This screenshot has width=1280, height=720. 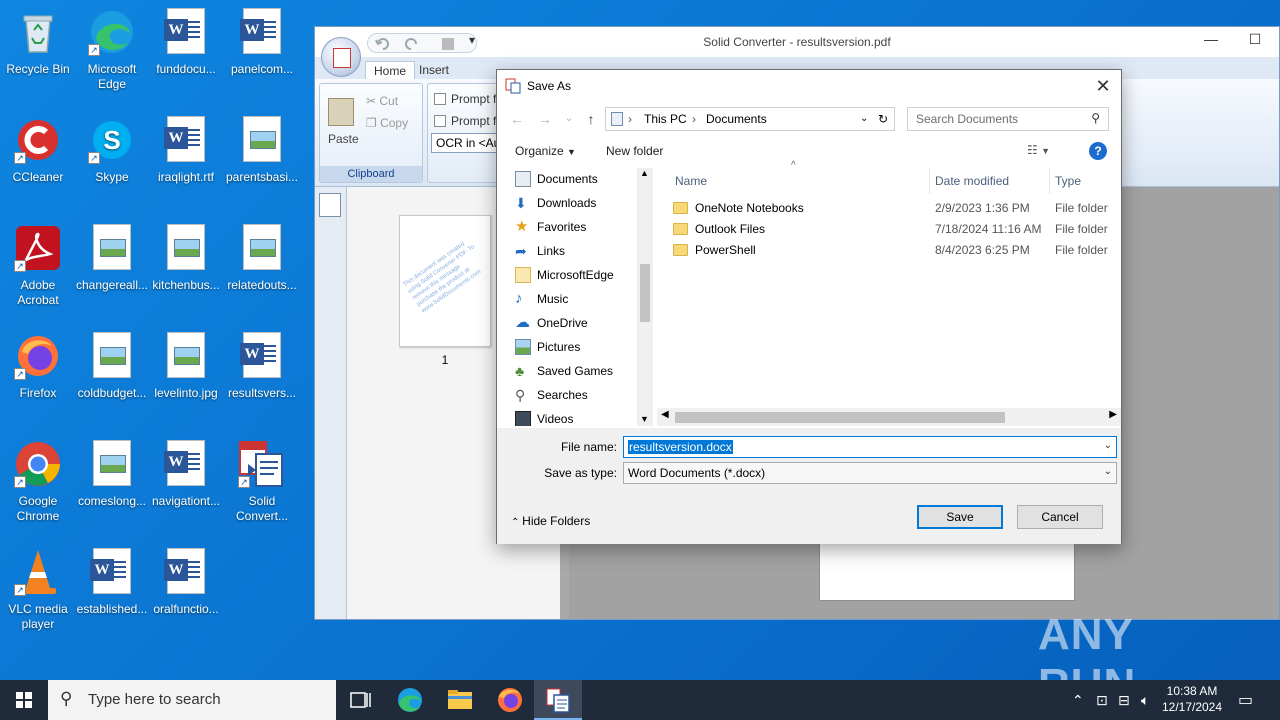 I want to click on desktop-icon-recycle-bin: Recycle Bin, so click(x=38, y=42).